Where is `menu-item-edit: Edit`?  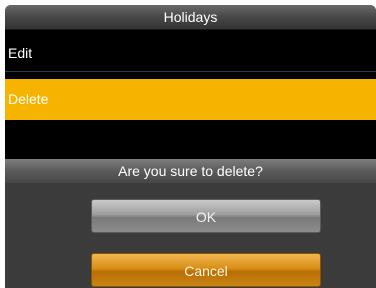 menu-item-edit: Edit is located at coordinates (190, 53).